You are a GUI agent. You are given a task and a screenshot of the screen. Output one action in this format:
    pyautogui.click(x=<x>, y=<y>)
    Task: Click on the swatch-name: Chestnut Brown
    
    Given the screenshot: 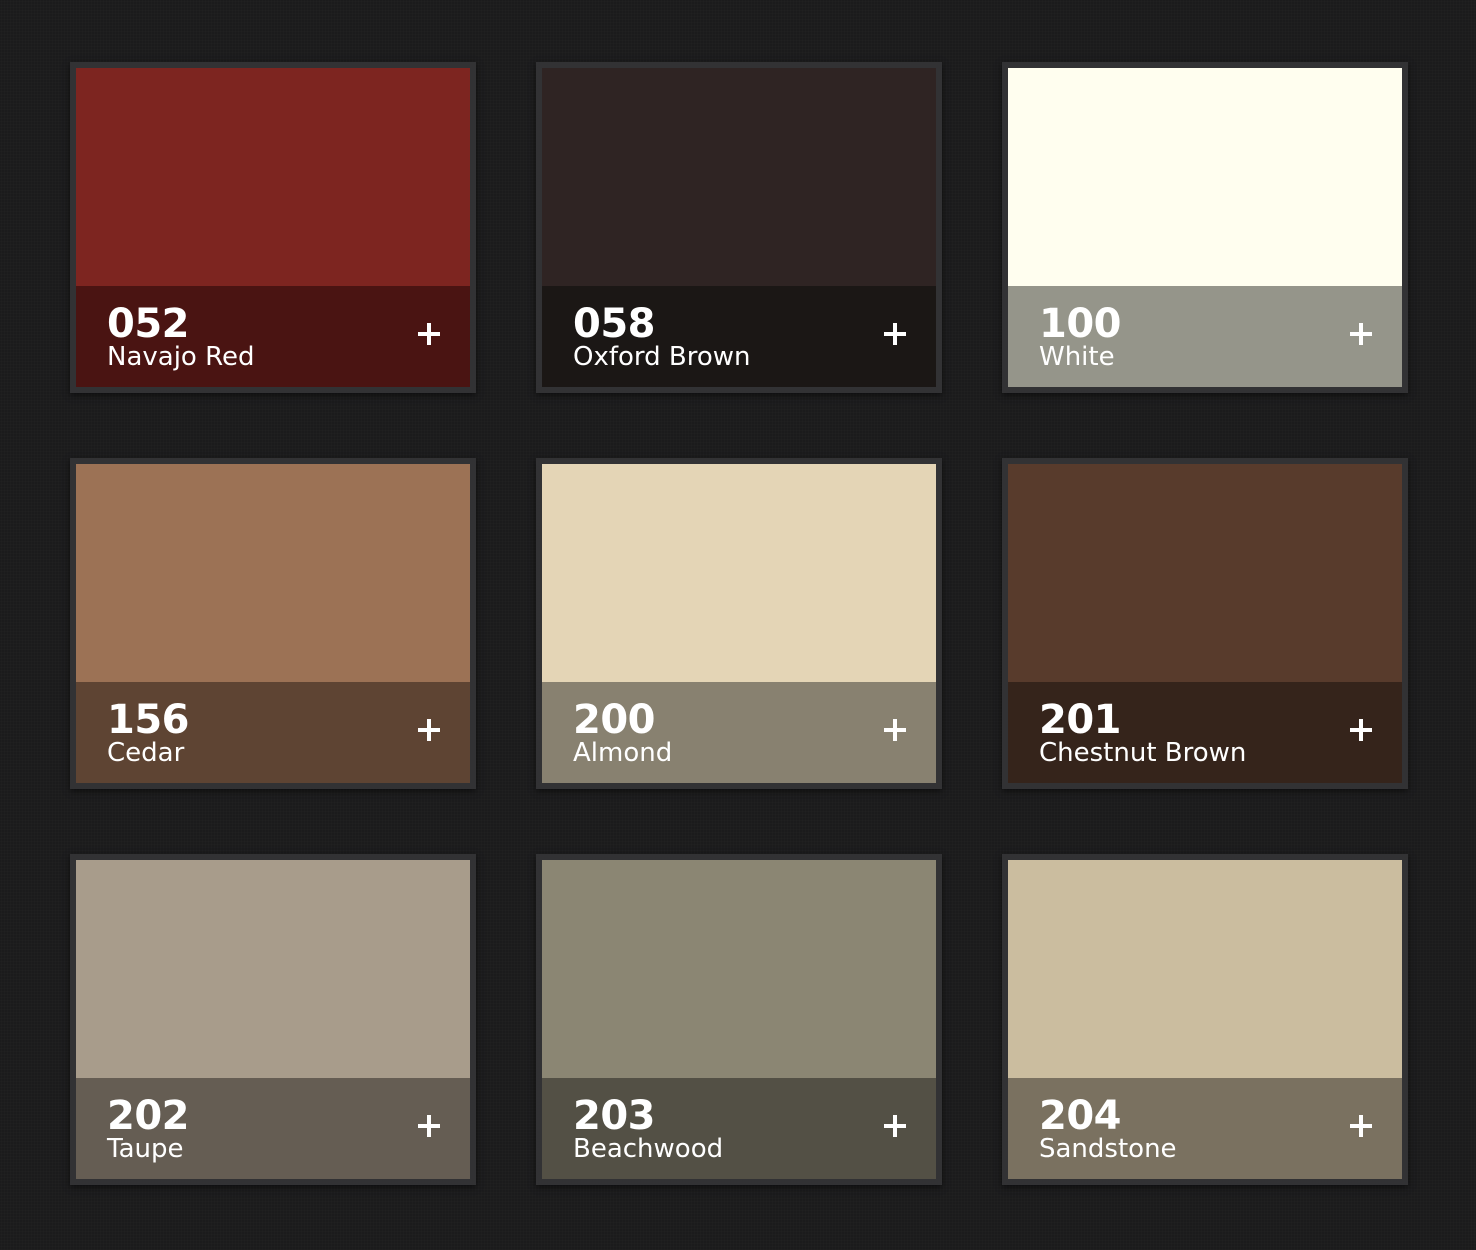 What is the action you would take?
    pyautogui.click(x=1143, y=753)
    